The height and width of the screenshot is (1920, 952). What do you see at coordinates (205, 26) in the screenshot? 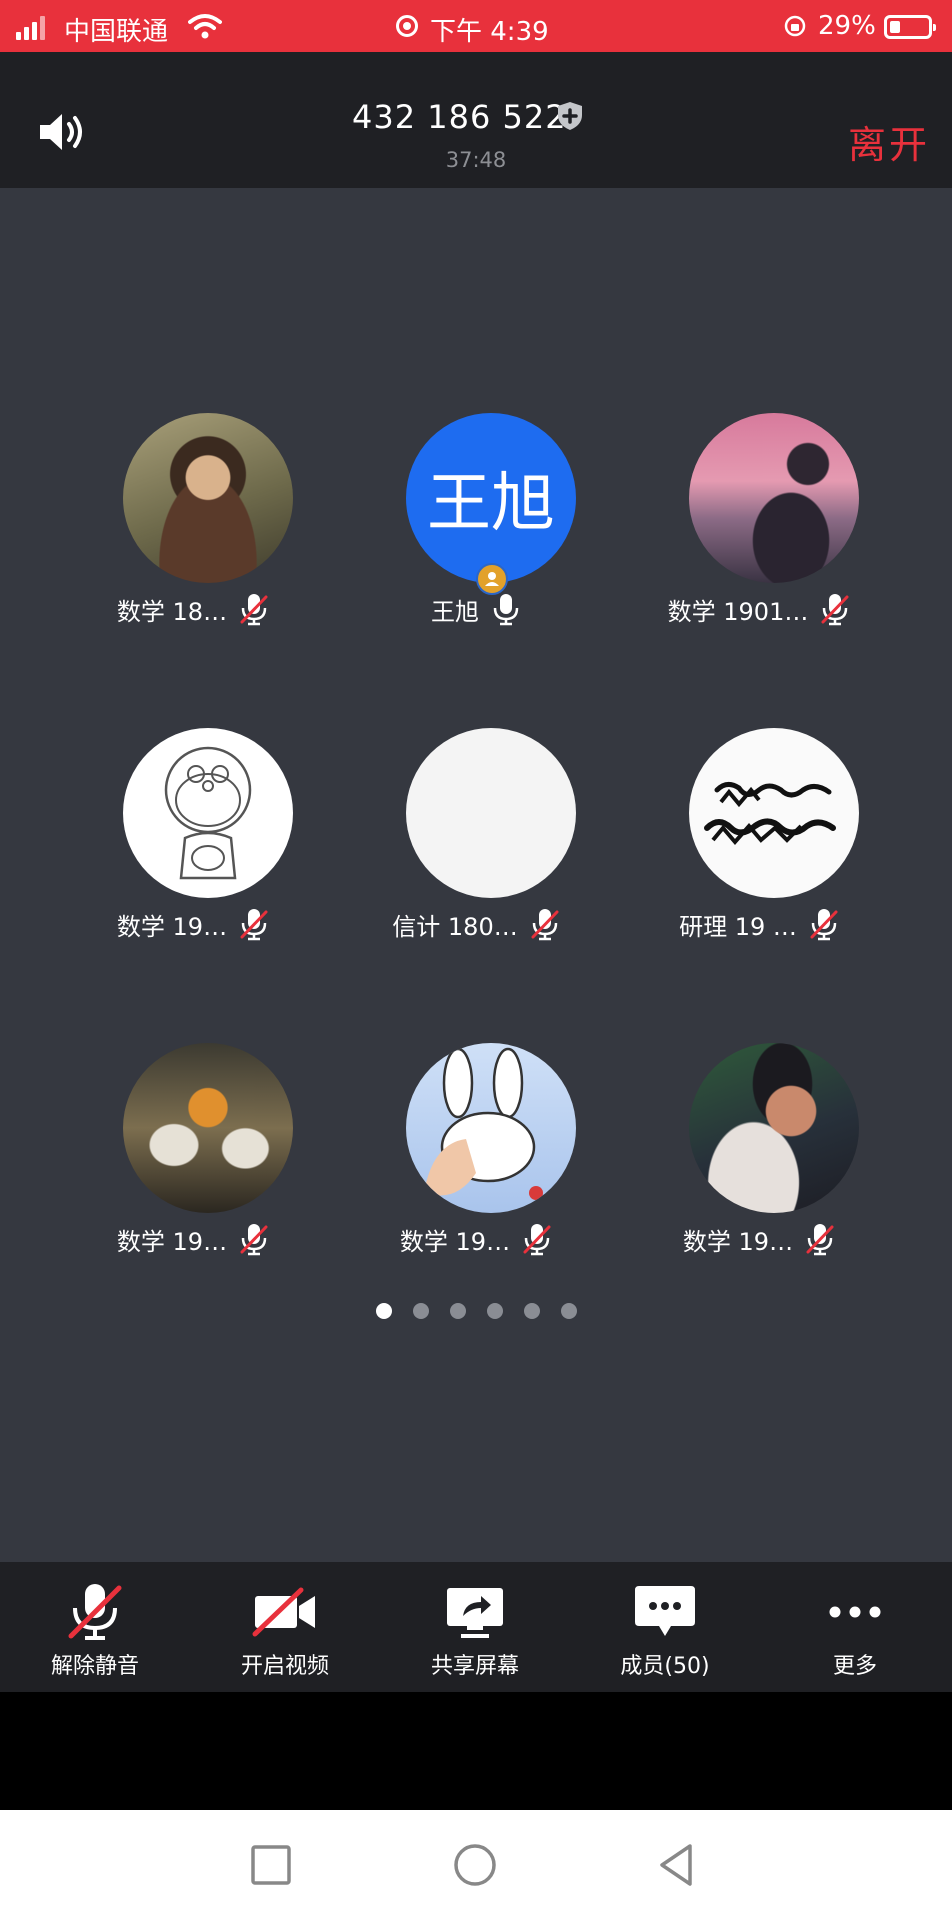
I see `wifi-icon` at bounding box center [205, 26].